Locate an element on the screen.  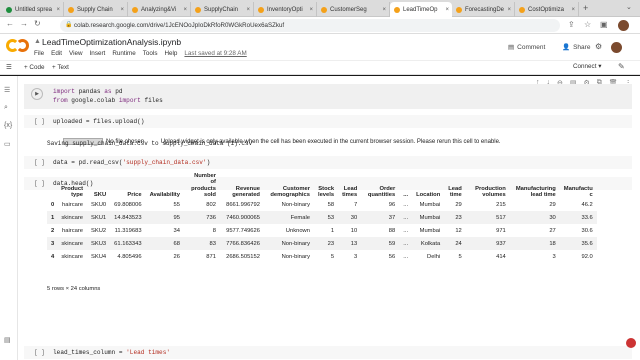
menu-tools: Tools is located at coordinates (150, 53).